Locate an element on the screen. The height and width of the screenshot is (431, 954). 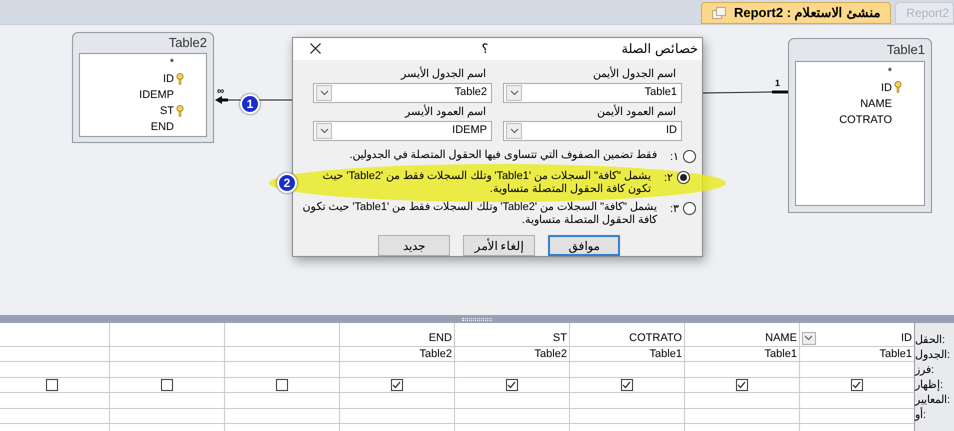
grid-cell: ID is located at coordinates (906, 338).